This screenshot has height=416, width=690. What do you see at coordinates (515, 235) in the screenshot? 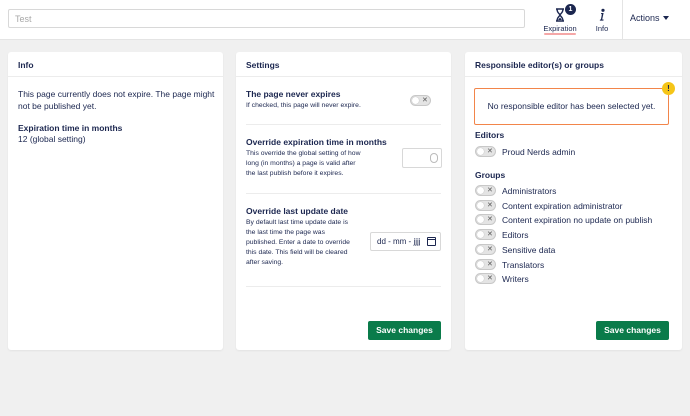
I see `group-label: Editors` at bounding box center [515, 235].